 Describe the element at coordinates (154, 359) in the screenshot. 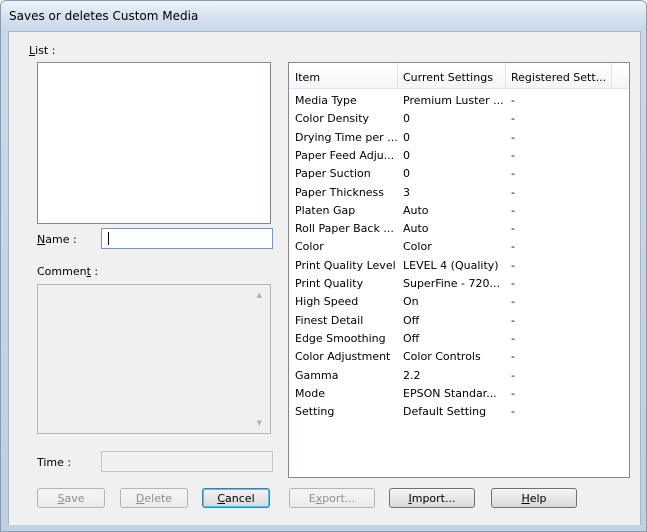

I see `comment-textarea: ▲ ▼` at that location.